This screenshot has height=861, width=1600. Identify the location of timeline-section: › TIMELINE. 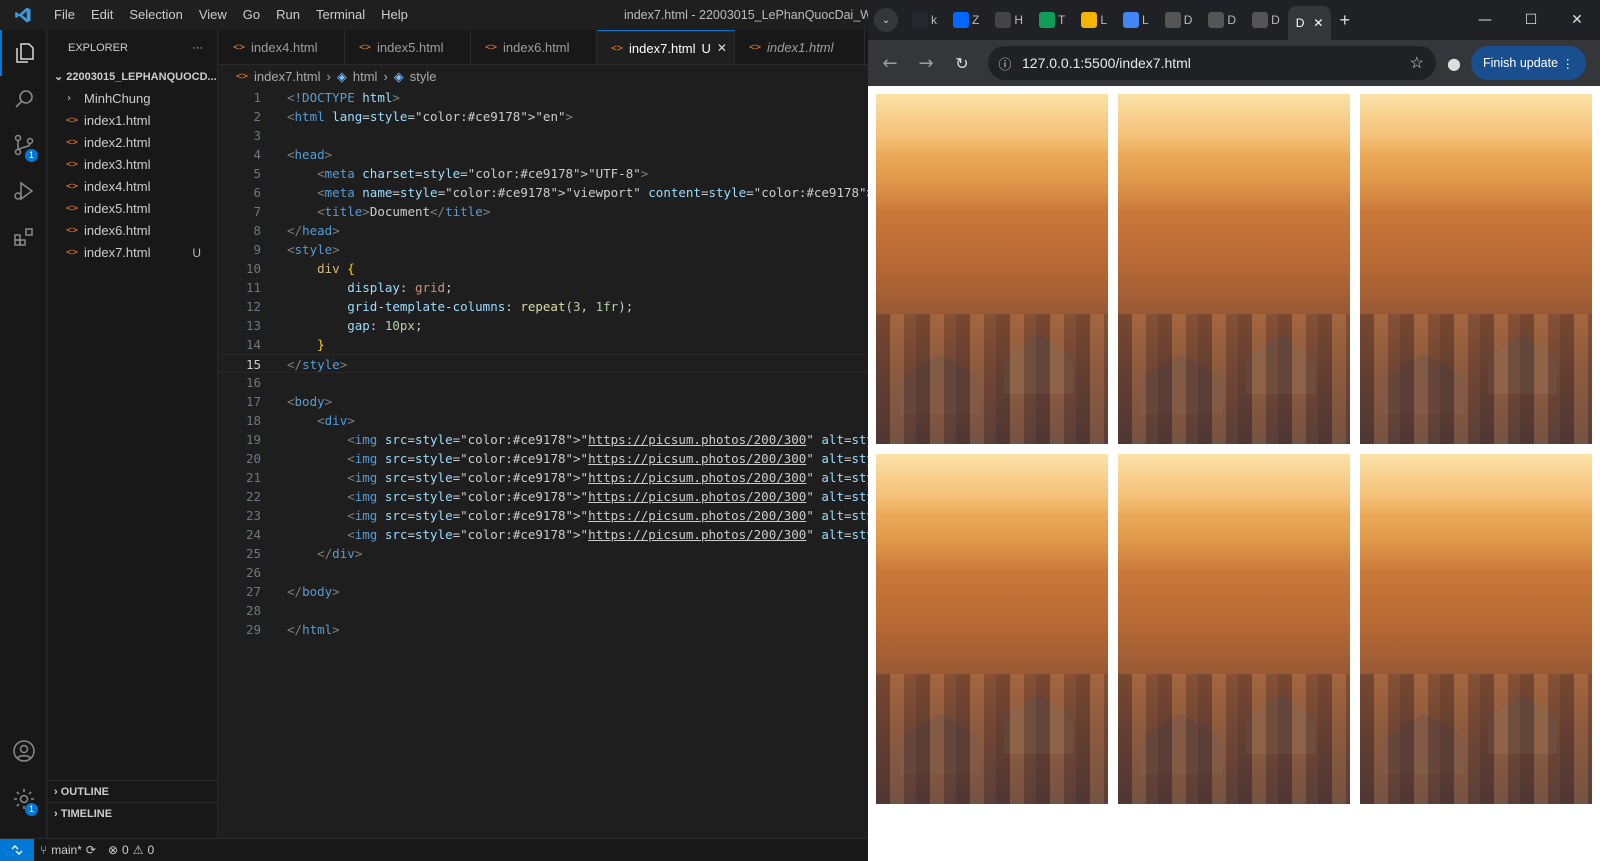
(133, 813).